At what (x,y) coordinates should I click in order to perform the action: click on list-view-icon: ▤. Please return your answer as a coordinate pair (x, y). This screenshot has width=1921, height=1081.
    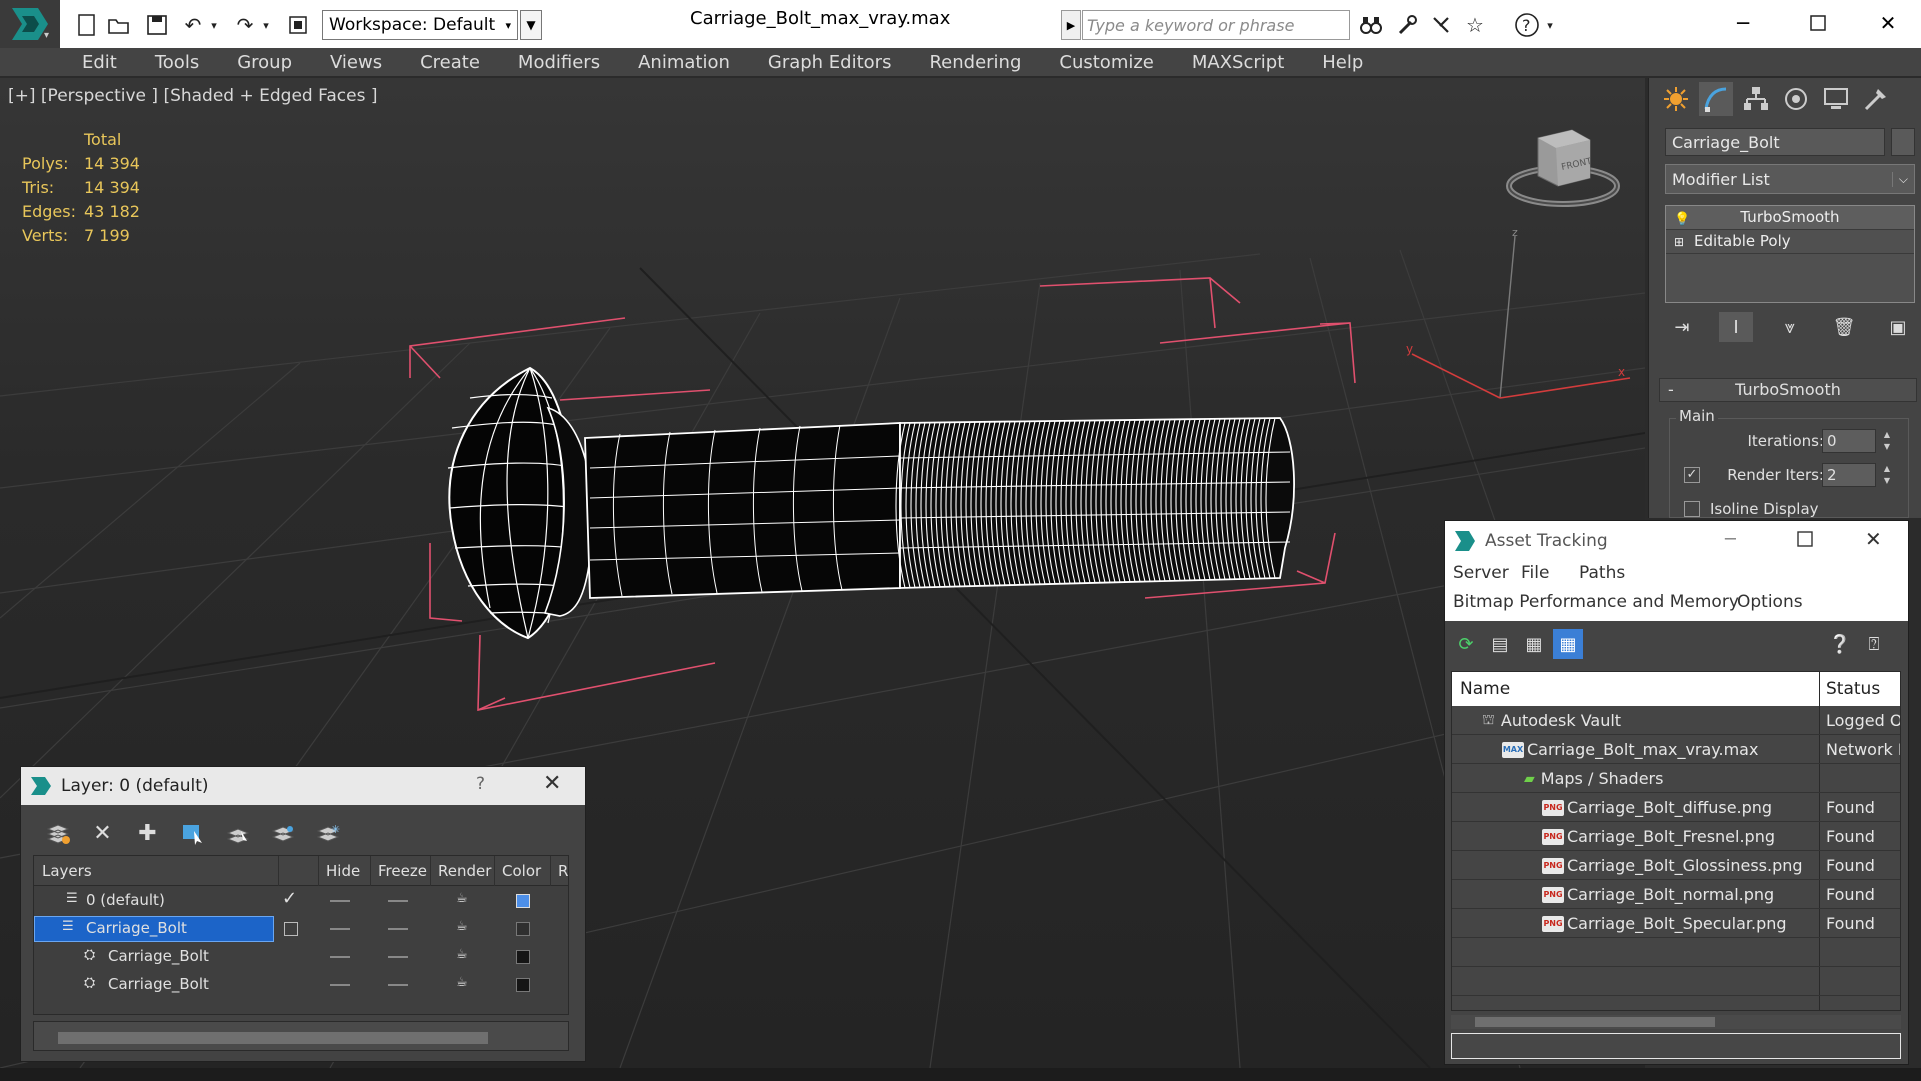
    Looking at the image, I should click on (1500, 644).